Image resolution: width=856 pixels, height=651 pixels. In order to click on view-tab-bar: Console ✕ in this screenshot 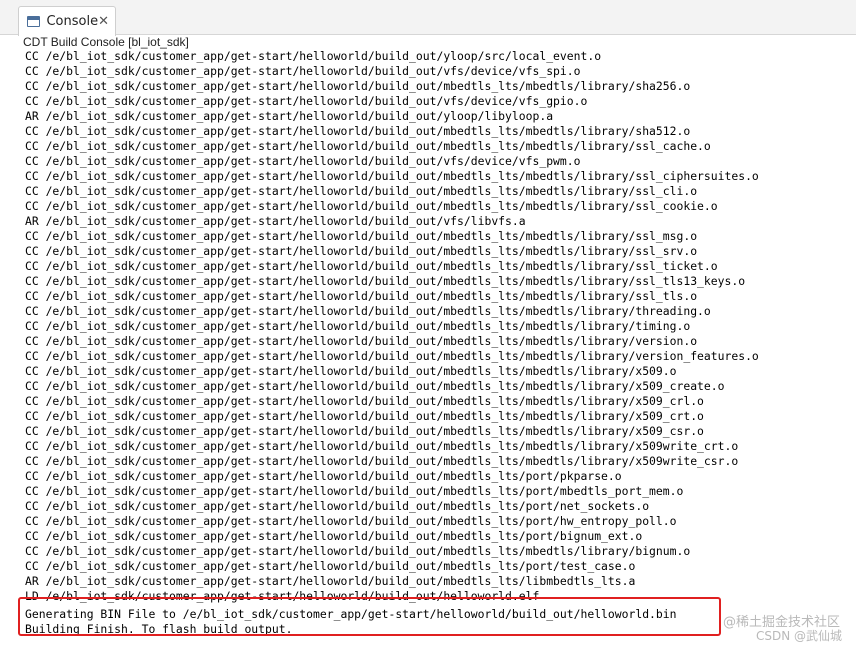, I will do `click(428, 18)`.